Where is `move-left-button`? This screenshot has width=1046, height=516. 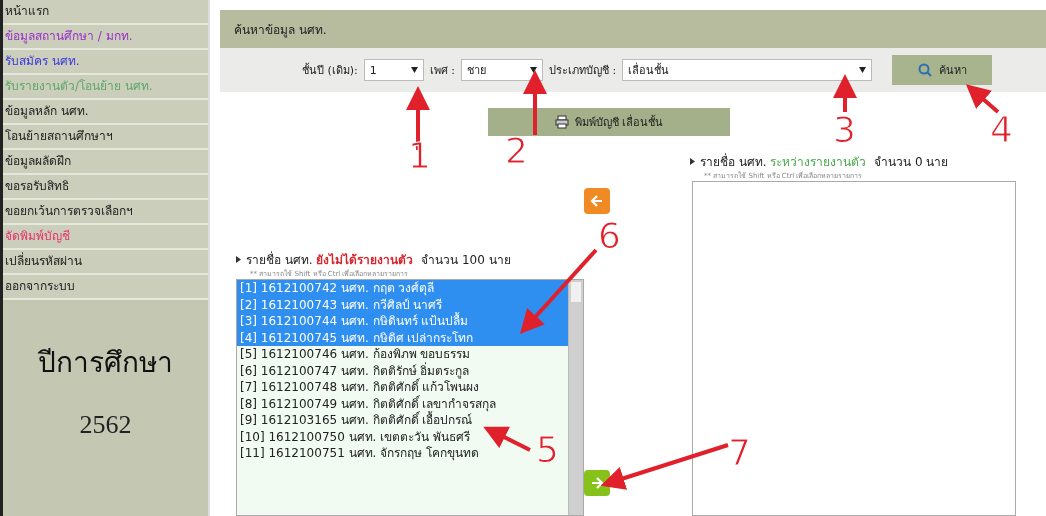 move-left-button is located at coordinates (597, 201).